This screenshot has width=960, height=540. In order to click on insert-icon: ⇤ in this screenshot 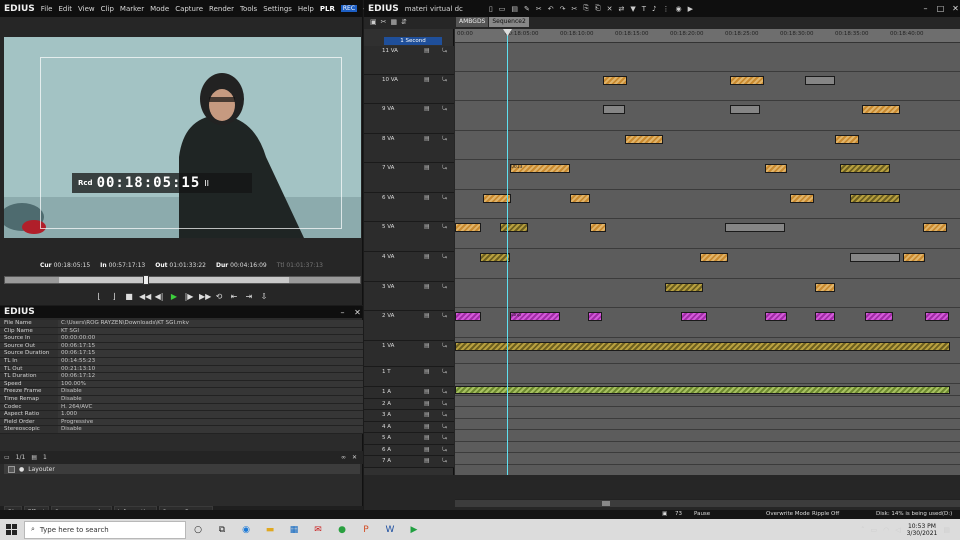, I will do `click(234, 296)`.